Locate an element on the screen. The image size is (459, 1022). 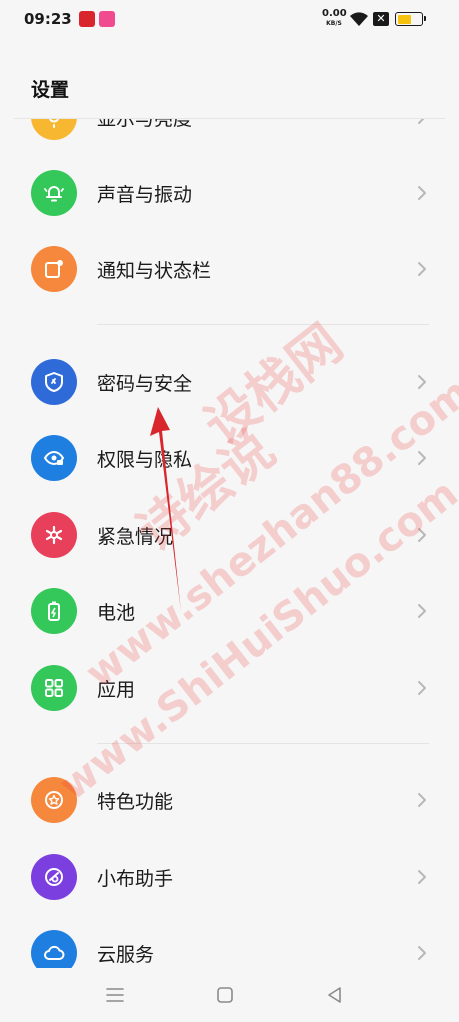
settings-item-label: 小布助手 is located at coordinates (135, 879).